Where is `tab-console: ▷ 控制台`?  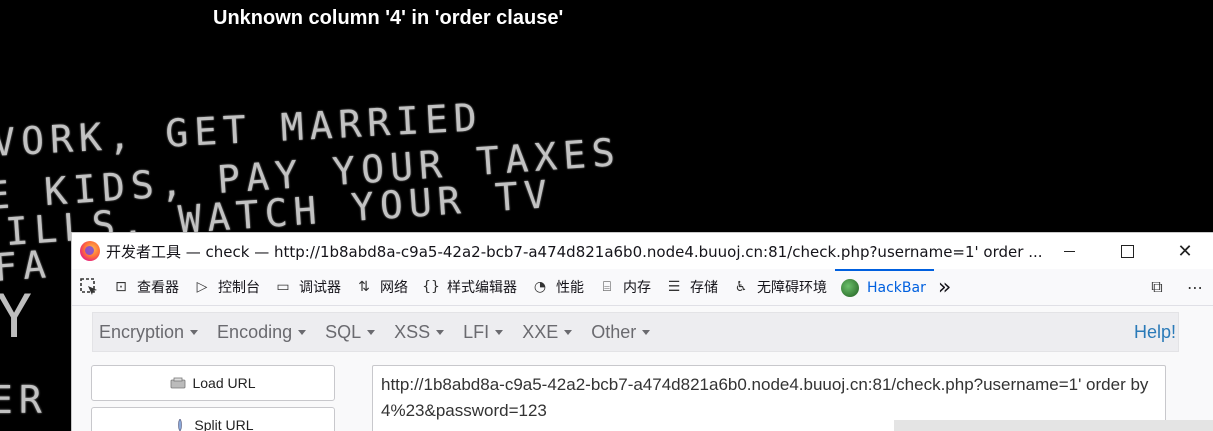
tab-console: ▷ 控制台 is located at coordinates (227, 287).